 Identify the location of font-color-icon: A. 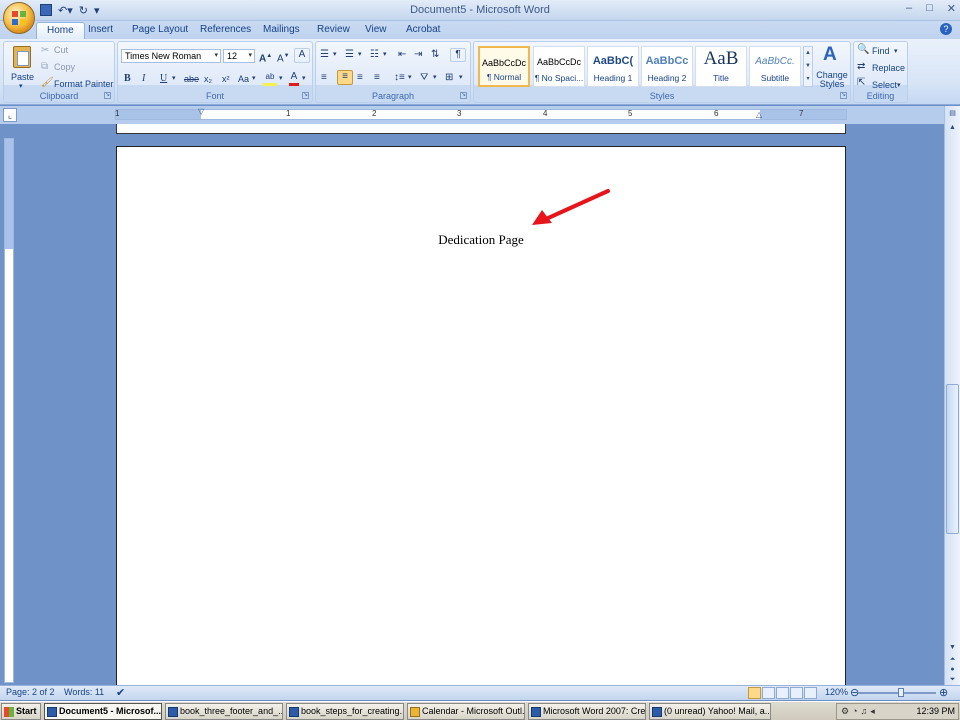
(294, 78).